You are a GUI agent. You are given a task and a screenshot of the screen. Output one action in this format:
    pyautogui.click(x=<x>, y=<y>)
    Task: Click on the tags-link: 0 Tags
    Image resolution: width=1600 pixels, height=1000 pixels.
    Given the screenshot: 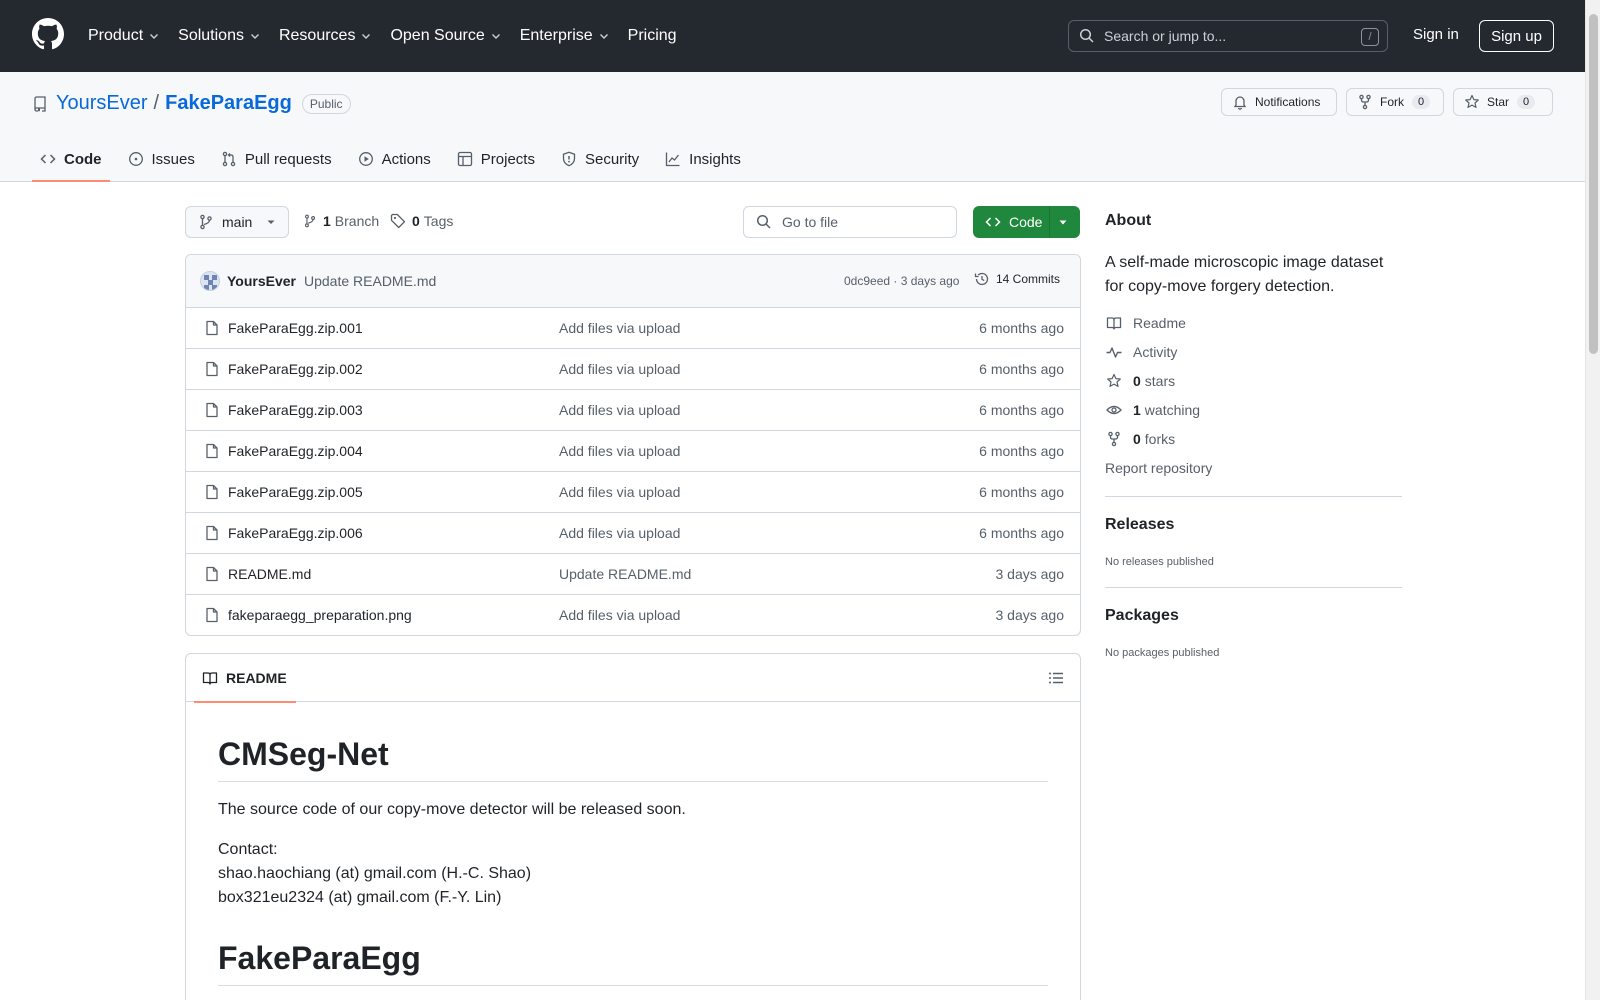 What is the action you would take?
    pyautogui.click(x=421, y=221)
    